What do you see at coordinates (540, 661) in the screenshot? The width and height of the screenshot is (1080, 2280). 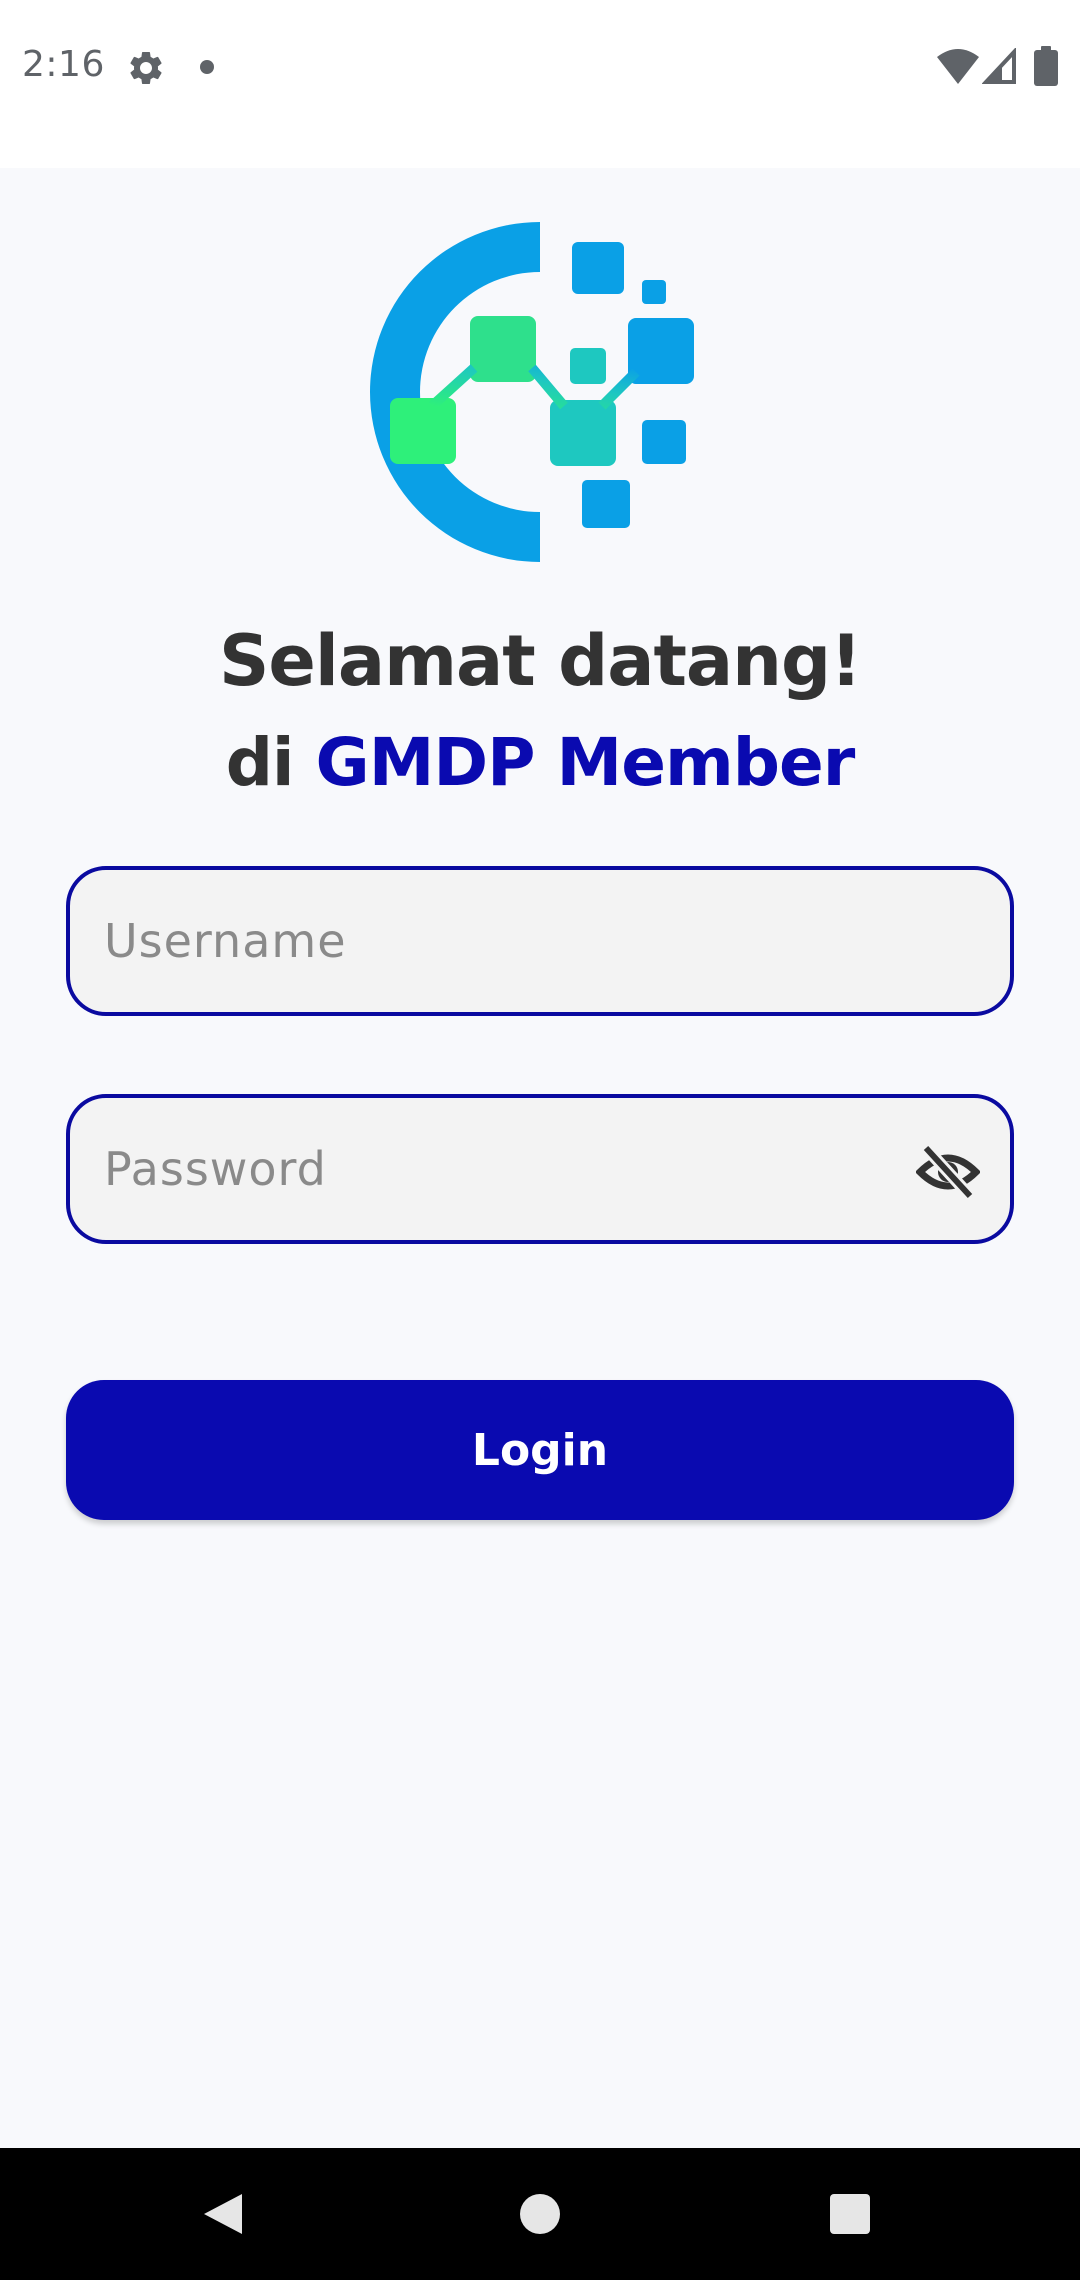 I see `welcome-heading: Selamat datang!` at bounding box center [540, 661].